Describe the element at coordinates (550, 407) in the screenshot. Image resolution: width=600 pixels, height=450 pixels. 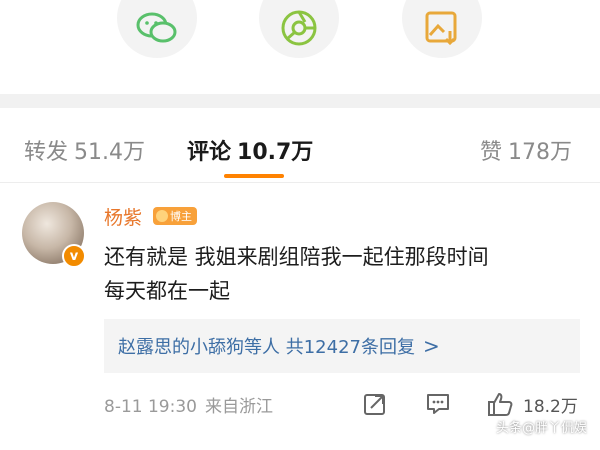
I see `like-count: 18.2万` at that location.